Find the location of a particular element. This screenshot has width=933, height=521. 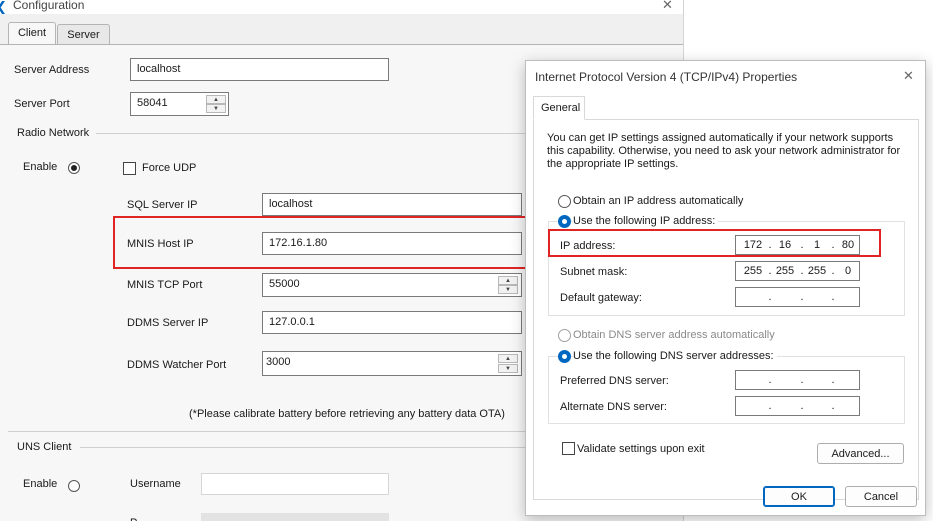

preferred-dns-label: Preferred DNS server: is located at coordinates (614, 381).